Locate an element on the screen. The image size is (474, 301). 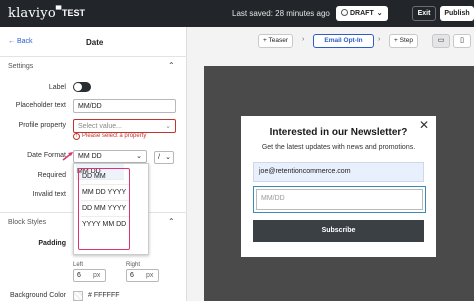
dropdown-option: MM DD YYYY is located at coordinates (105, 193).